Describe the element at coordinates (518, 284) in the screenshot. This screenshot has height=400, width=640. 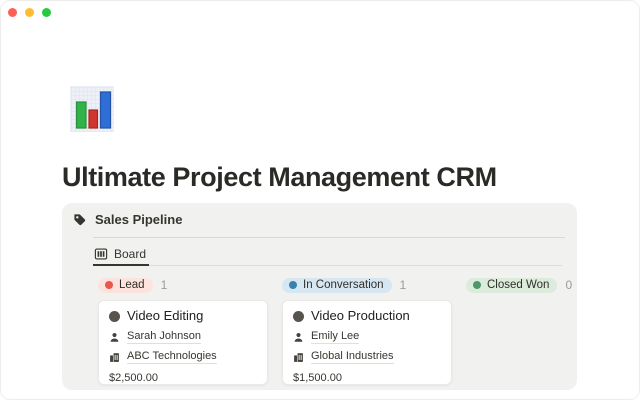
I see `status-label: Closed Won` at that location.